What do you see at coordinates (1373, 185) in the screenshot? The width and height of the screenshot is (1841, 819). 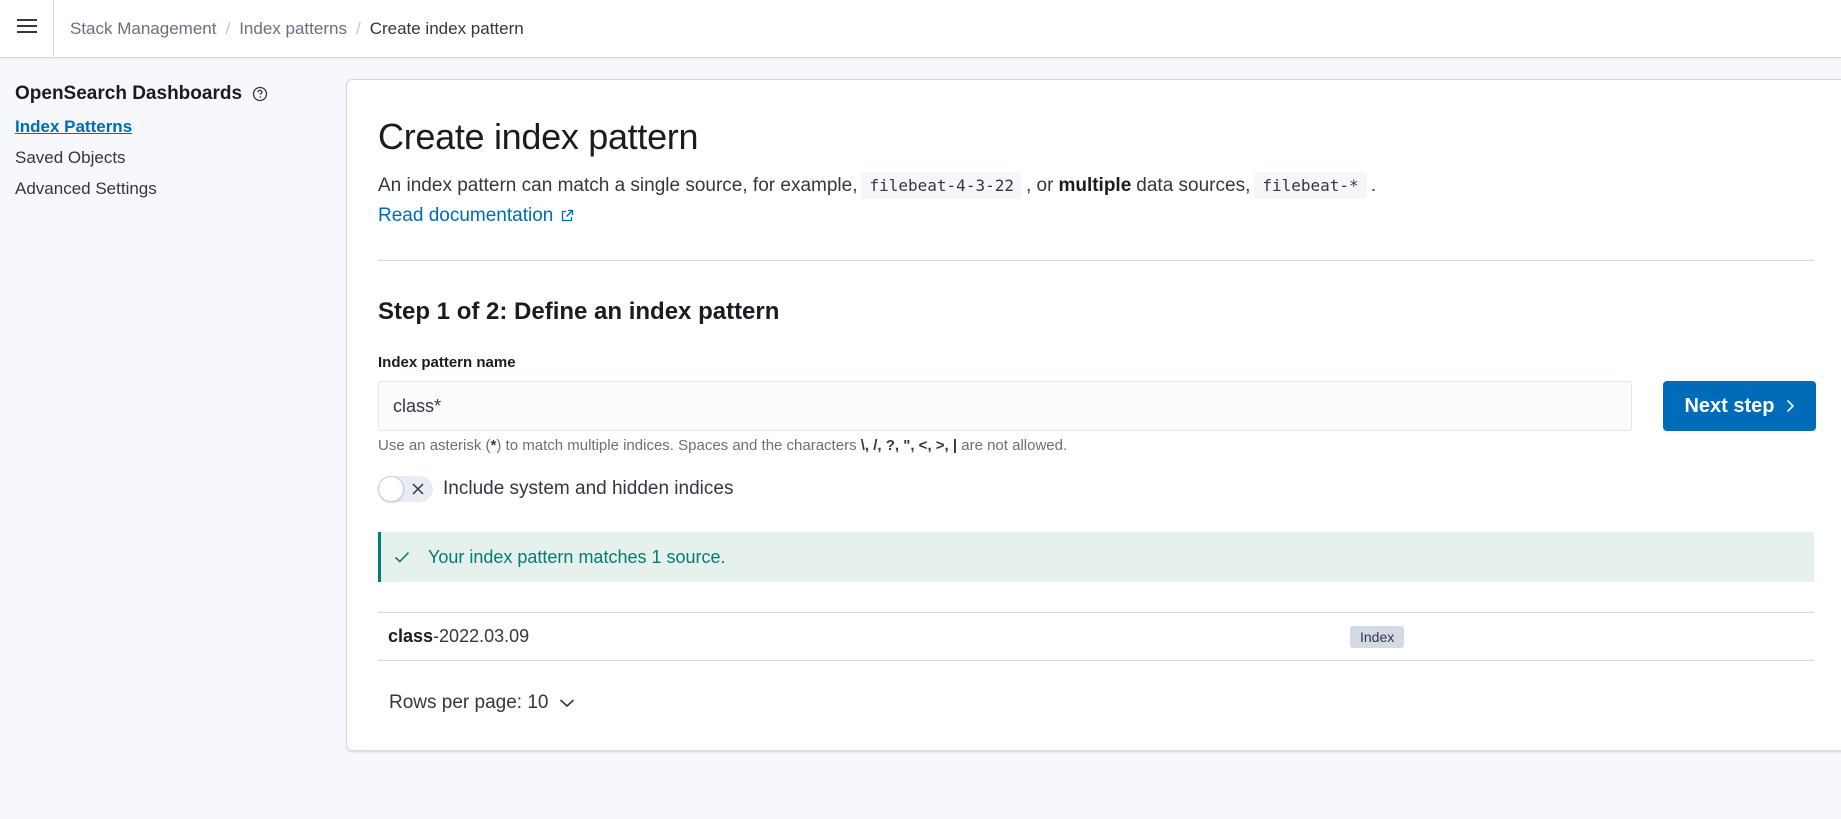 I see `description-text: .` at bounding box center [1373, 185].